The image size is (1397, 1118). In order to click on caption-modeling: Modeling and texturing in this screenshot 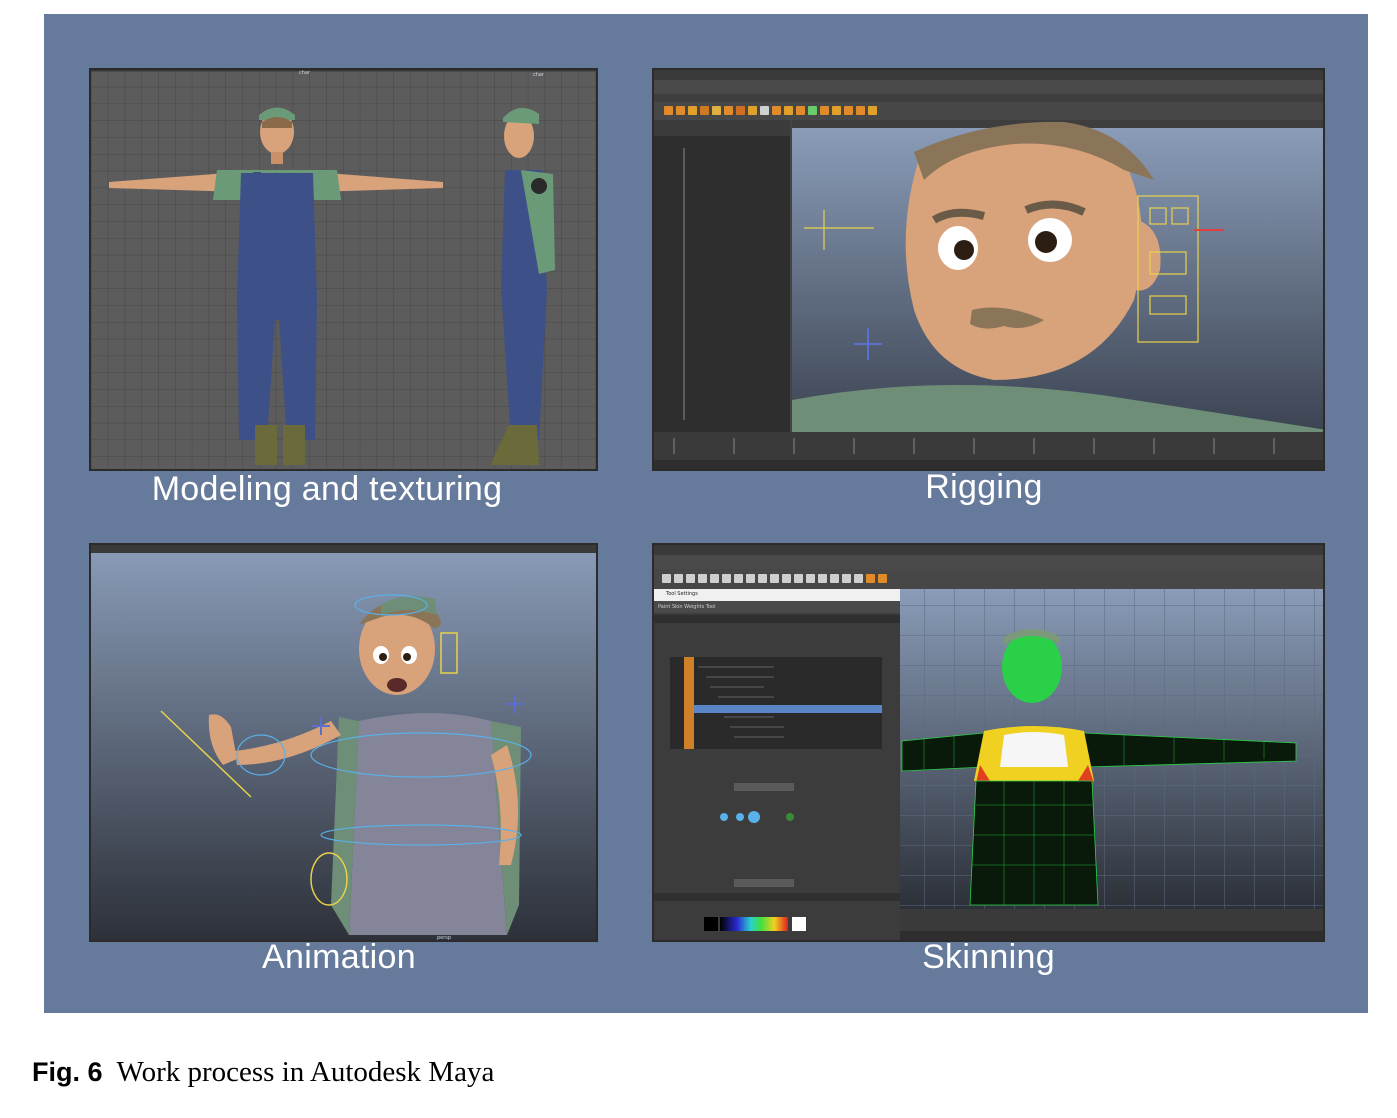, I will do `click(327, 489)`.